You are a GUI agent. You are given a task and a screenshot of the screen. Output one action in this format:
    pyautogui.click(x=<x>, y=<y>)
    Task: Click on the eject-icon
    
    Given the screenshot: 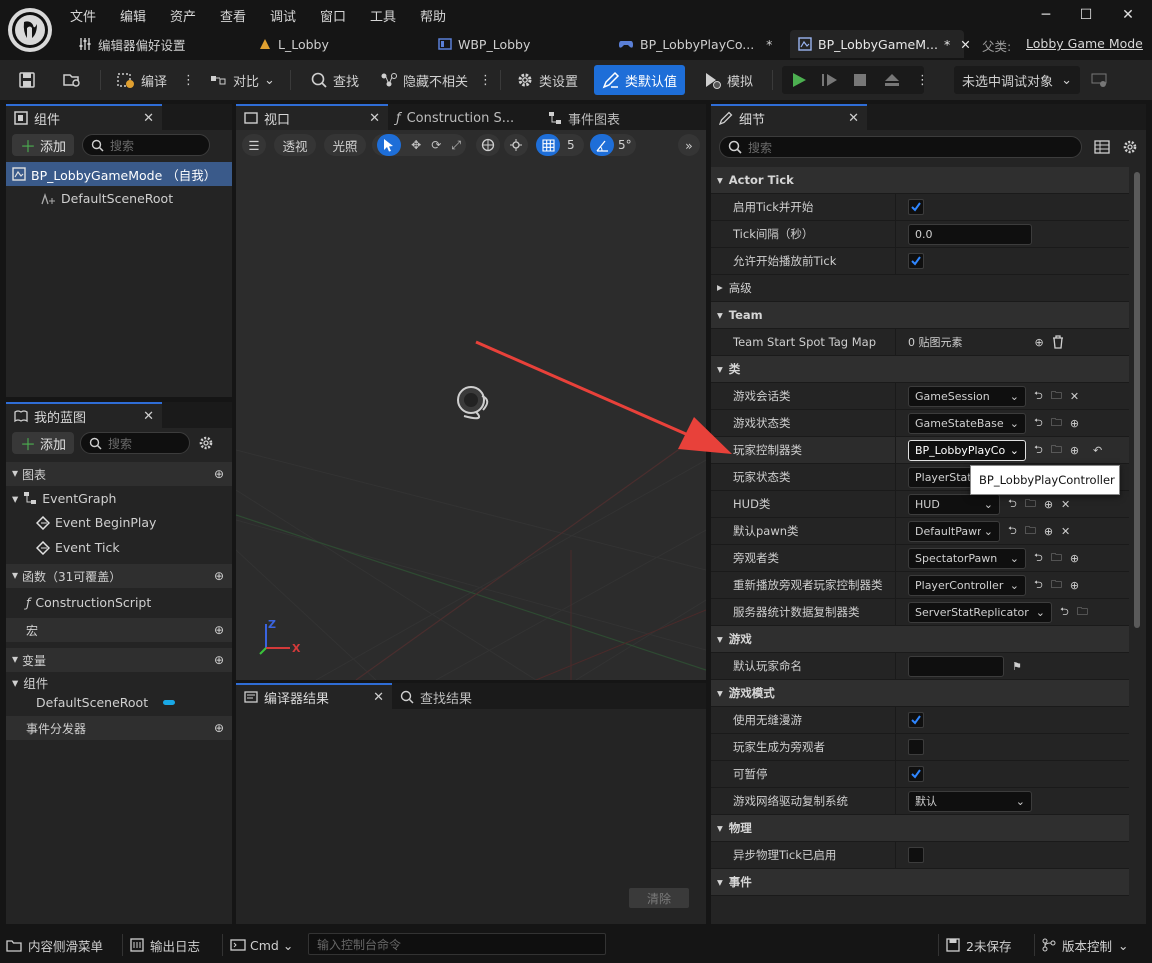 What is the action you would take?
    pyautogui.click(x=892, y=80)
    